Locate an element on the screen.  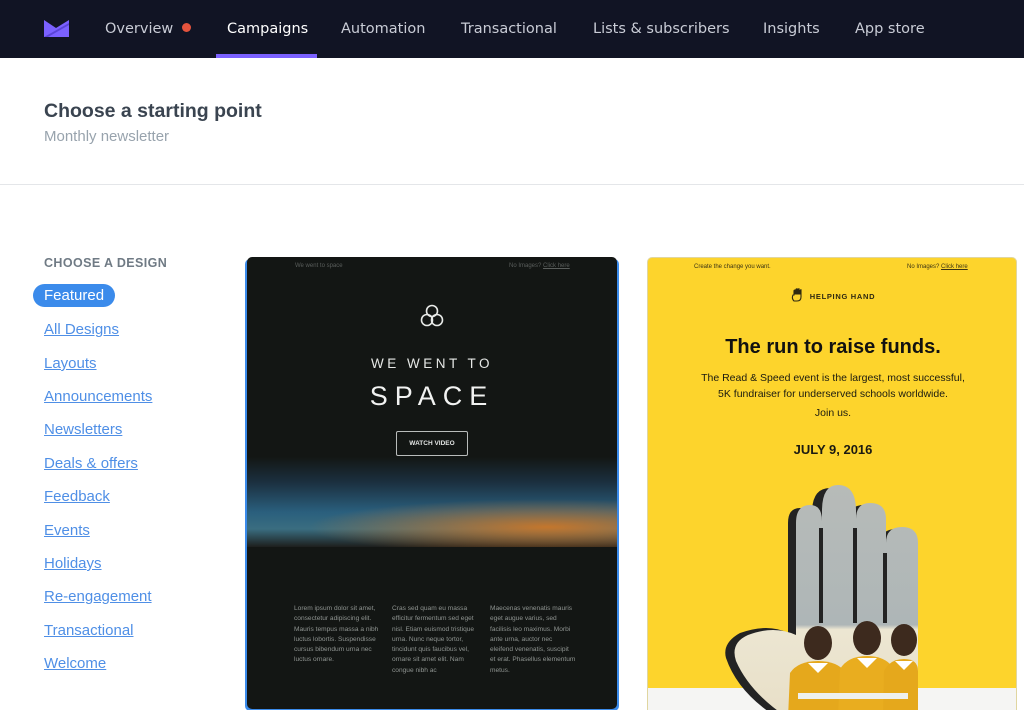
sidebar-heading: CHOOSE A DESIGN is located at coordinates (106, 263).